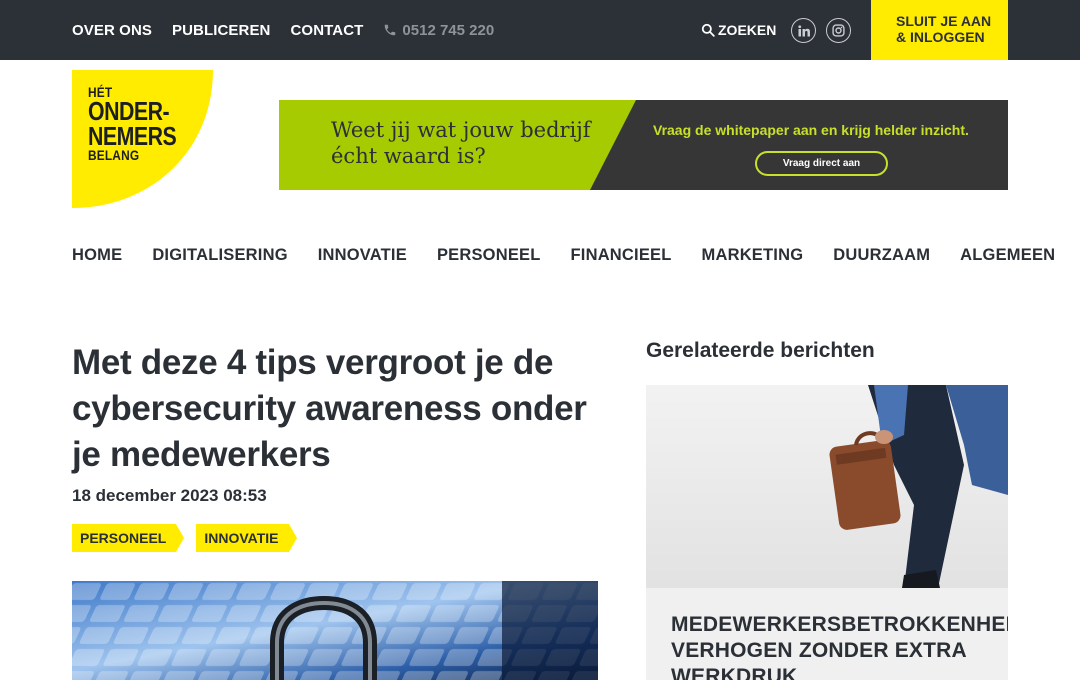 Image resolution: width=1080 pixels, height=680 pixels. I want to click on search-icon, so click(708, 30).